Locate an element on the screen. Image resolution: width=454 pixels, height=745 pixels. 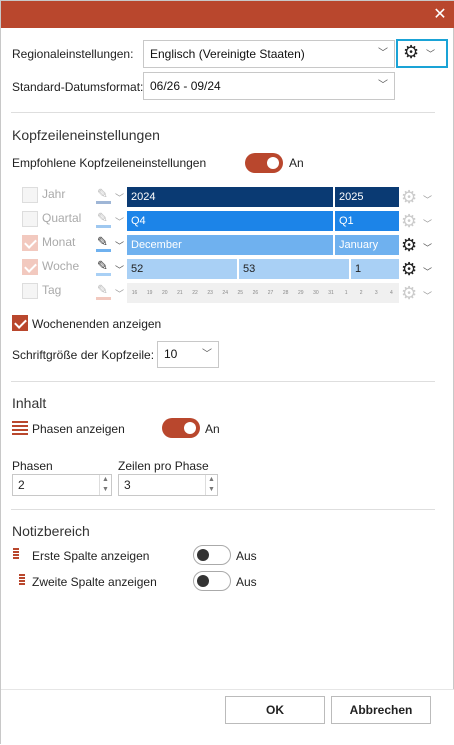
rows-per-phase-label: Zeilen pro Phase is located at coordinates (163, 466).